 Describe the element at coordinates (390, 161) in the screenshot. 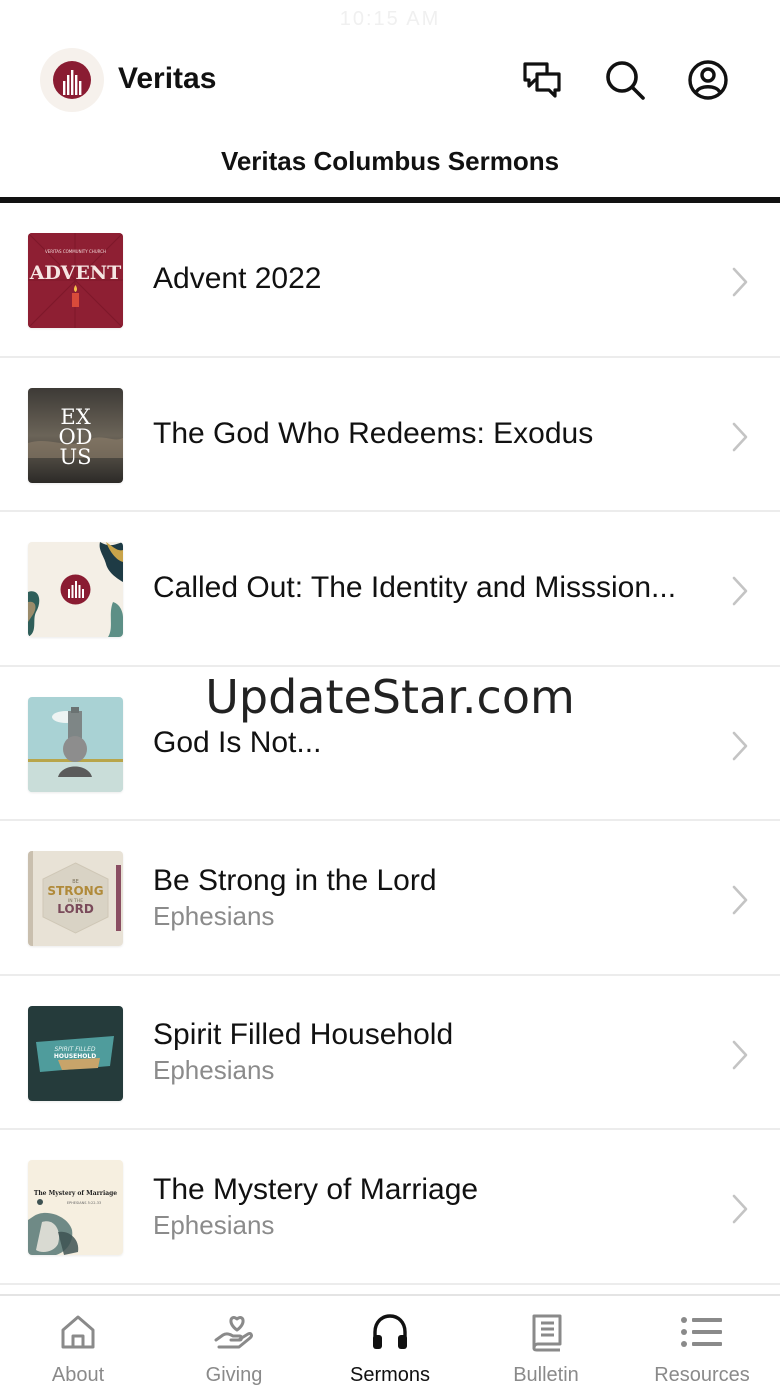

I see `page-title: Veritas Columbus Sermons` at that location.